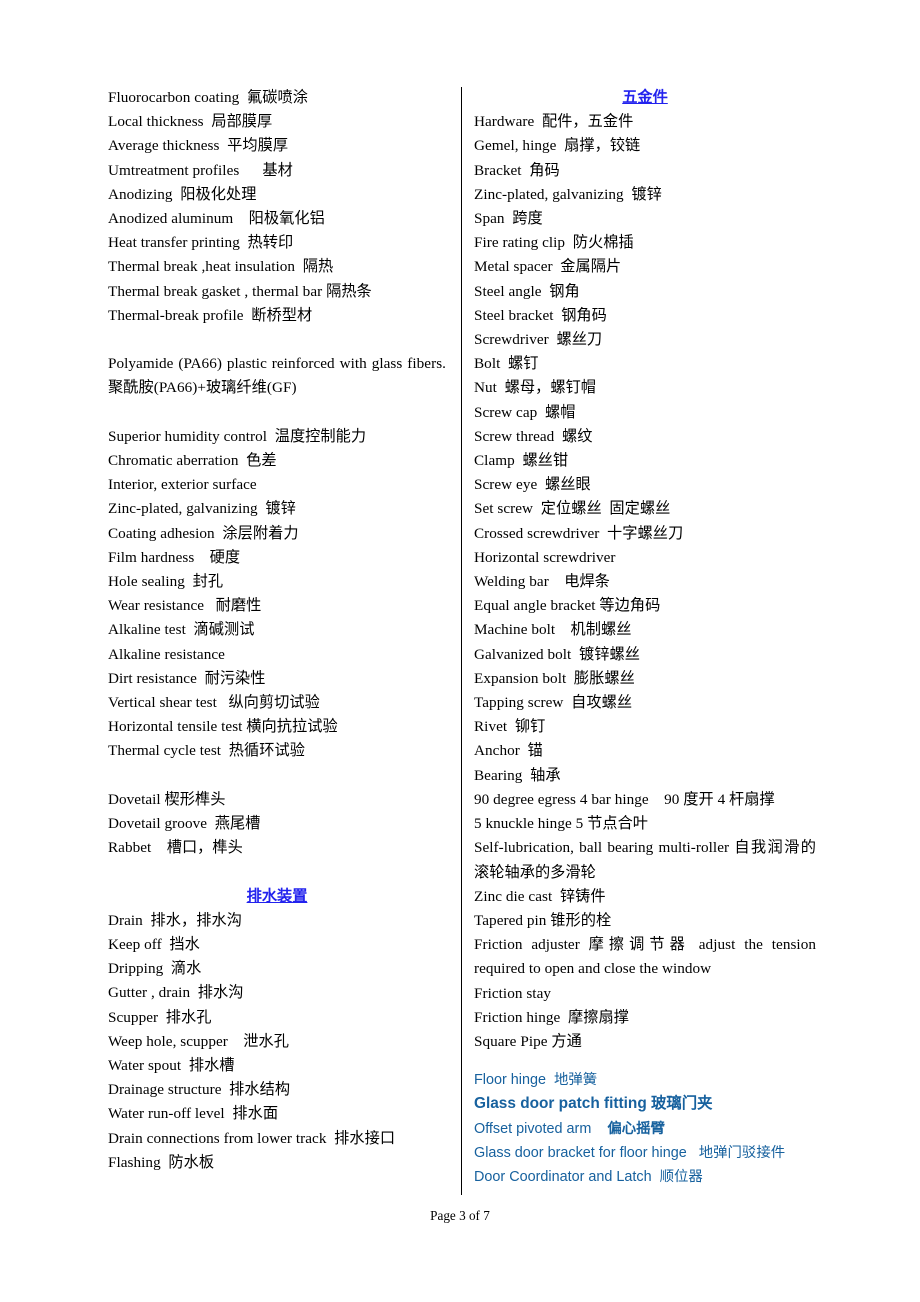  I want to click on glossary-entry: Water spout 排水槽, so click(171, 1066).